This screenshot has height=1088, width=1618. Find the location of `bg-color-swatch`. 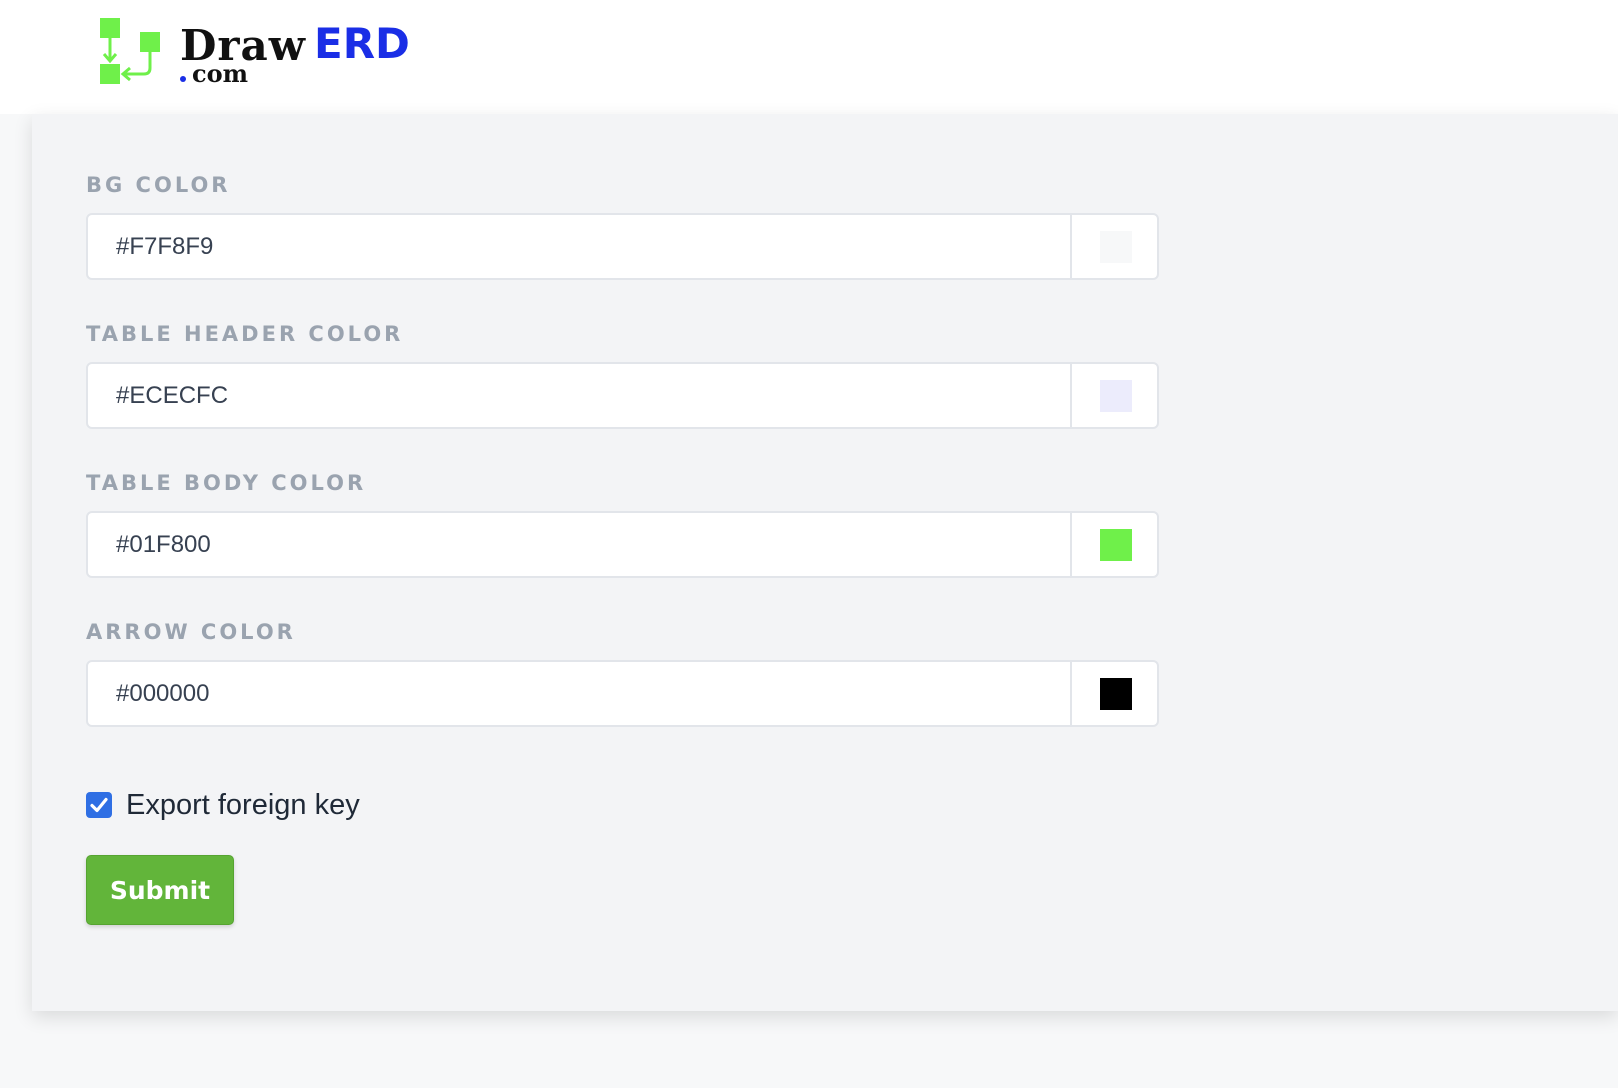

bg-color-swatch is located at coordinates (1116, 247).